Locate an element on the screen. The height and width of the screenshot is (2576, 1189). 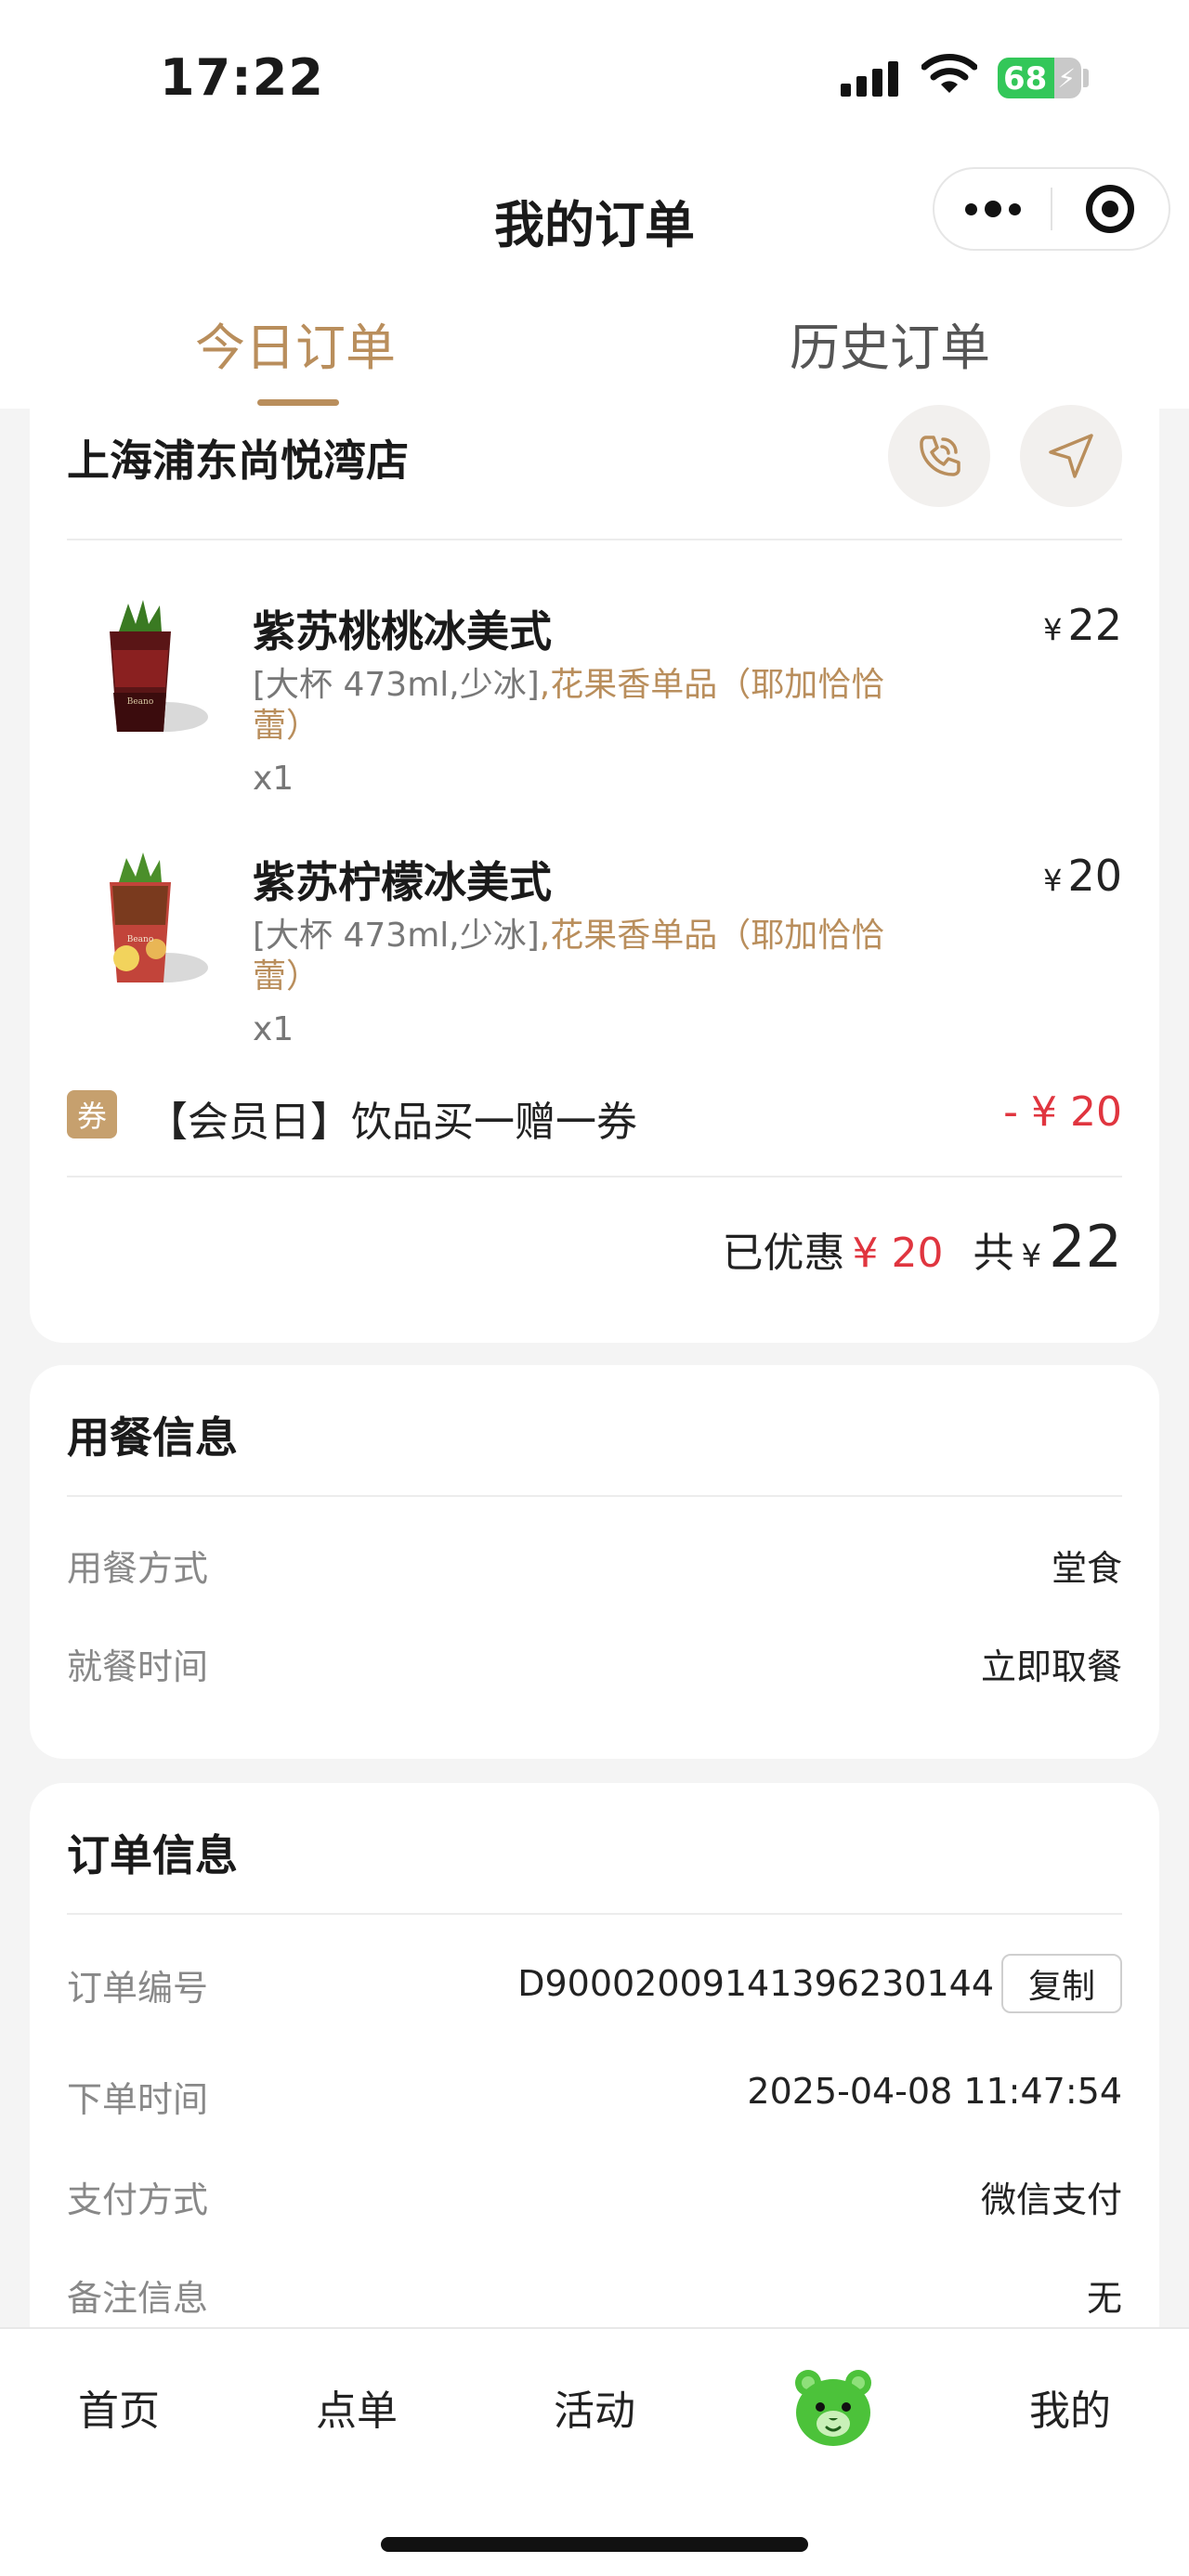
tab-today-orders: 今日订单 is located at coordinates (295, 343).